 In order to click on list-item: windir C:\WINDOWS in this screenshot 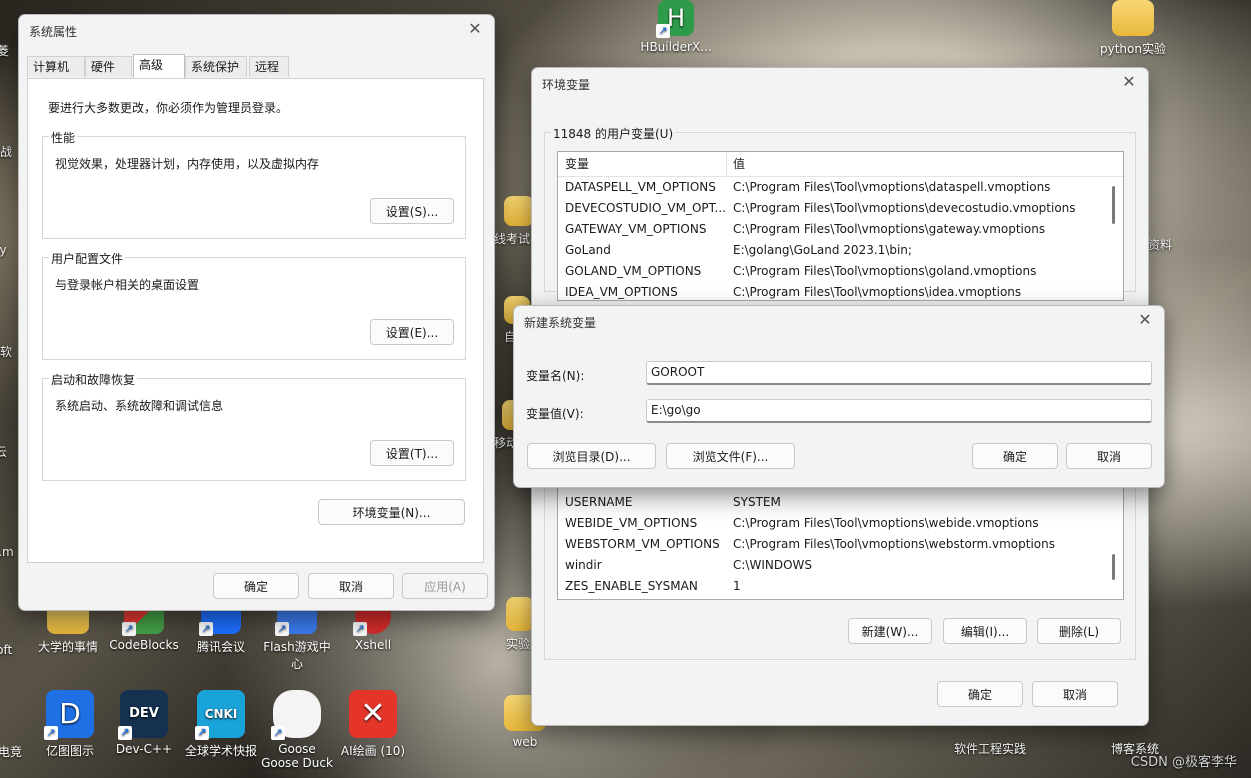, I will do `click(840, 565)`.